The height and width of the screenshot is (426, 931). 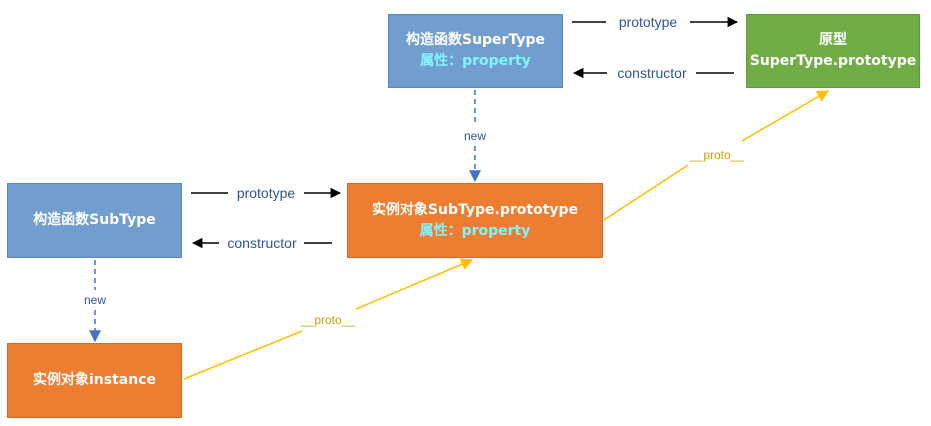 I want to click on subtype-prototype-title: 实例对象SubType.prototype, so click(x=475, y=209).